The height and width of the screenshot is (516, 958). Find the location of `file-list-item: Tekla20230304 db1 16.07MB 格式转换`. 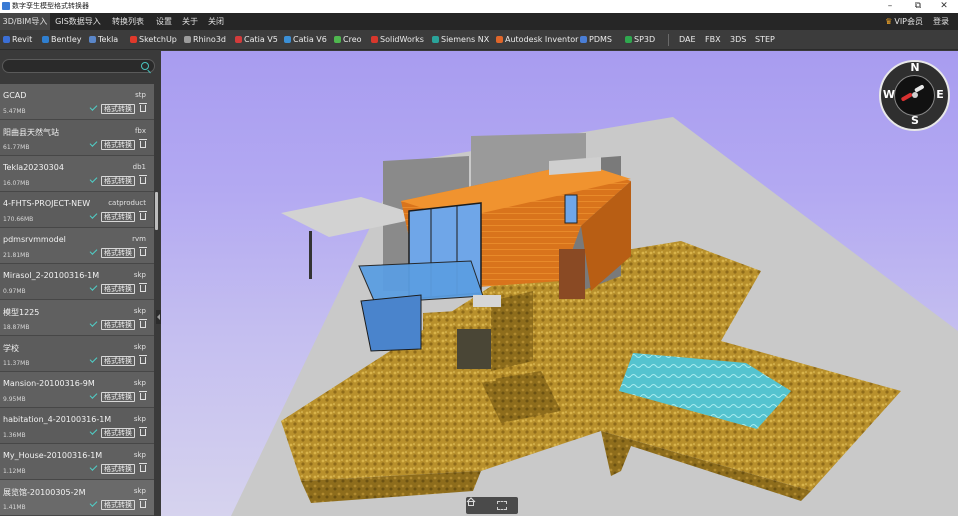

file-list-item: Tekla20230304 db1 16.07MB 格式转换 is located at coordinates (77, 174).